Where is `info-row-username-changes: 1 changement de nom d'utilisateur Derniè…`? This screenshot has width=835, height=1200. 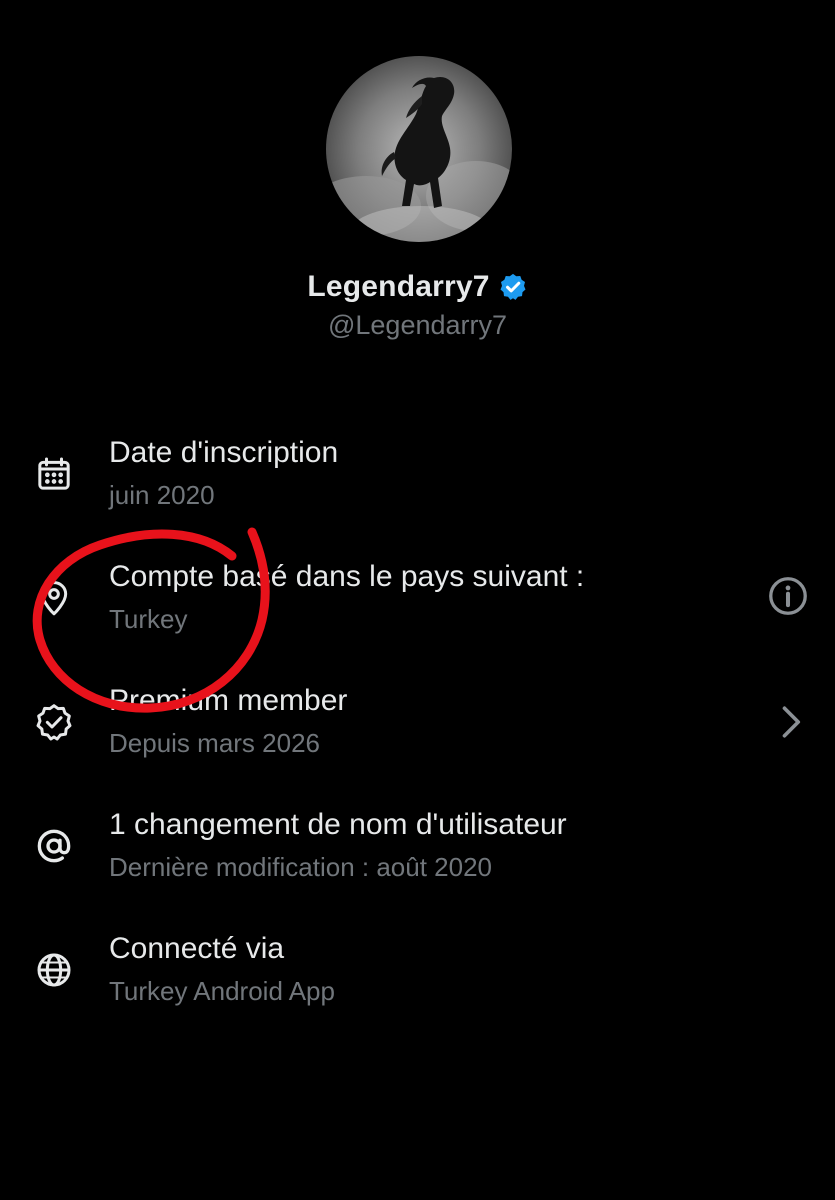
info-row-username-changes: 1 changement de nom d'utilisateur Derniè… is located at coordinates (417, 863).